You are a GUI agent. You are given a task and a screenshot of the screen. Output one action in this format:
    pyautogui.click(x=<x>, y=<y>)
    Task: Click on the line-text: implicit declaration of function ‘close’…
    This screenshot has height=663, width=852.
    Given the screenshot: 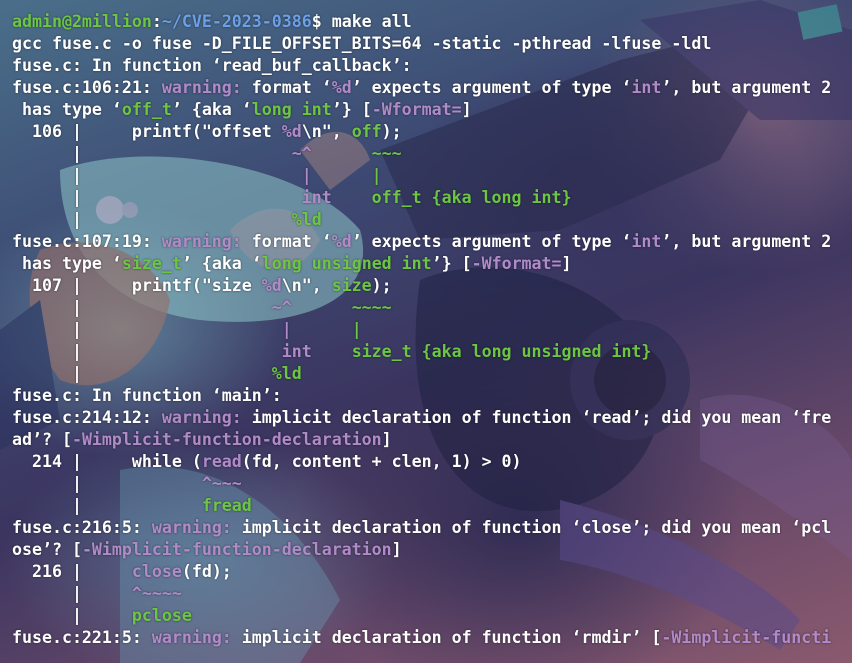 What is the action you would take?
    pyautogui.click(x=536, y=527)
    